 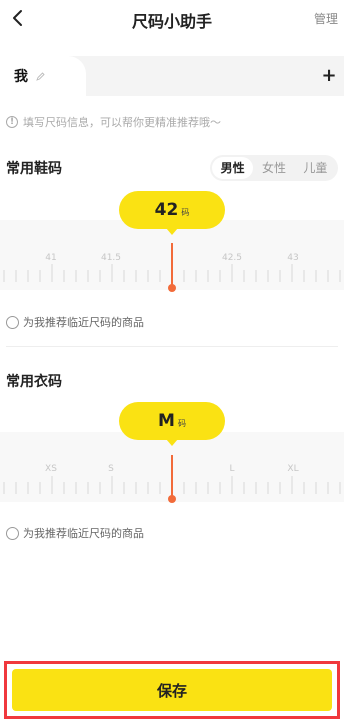 I want to click on tab-me: 我, so click(x=43, y=76).